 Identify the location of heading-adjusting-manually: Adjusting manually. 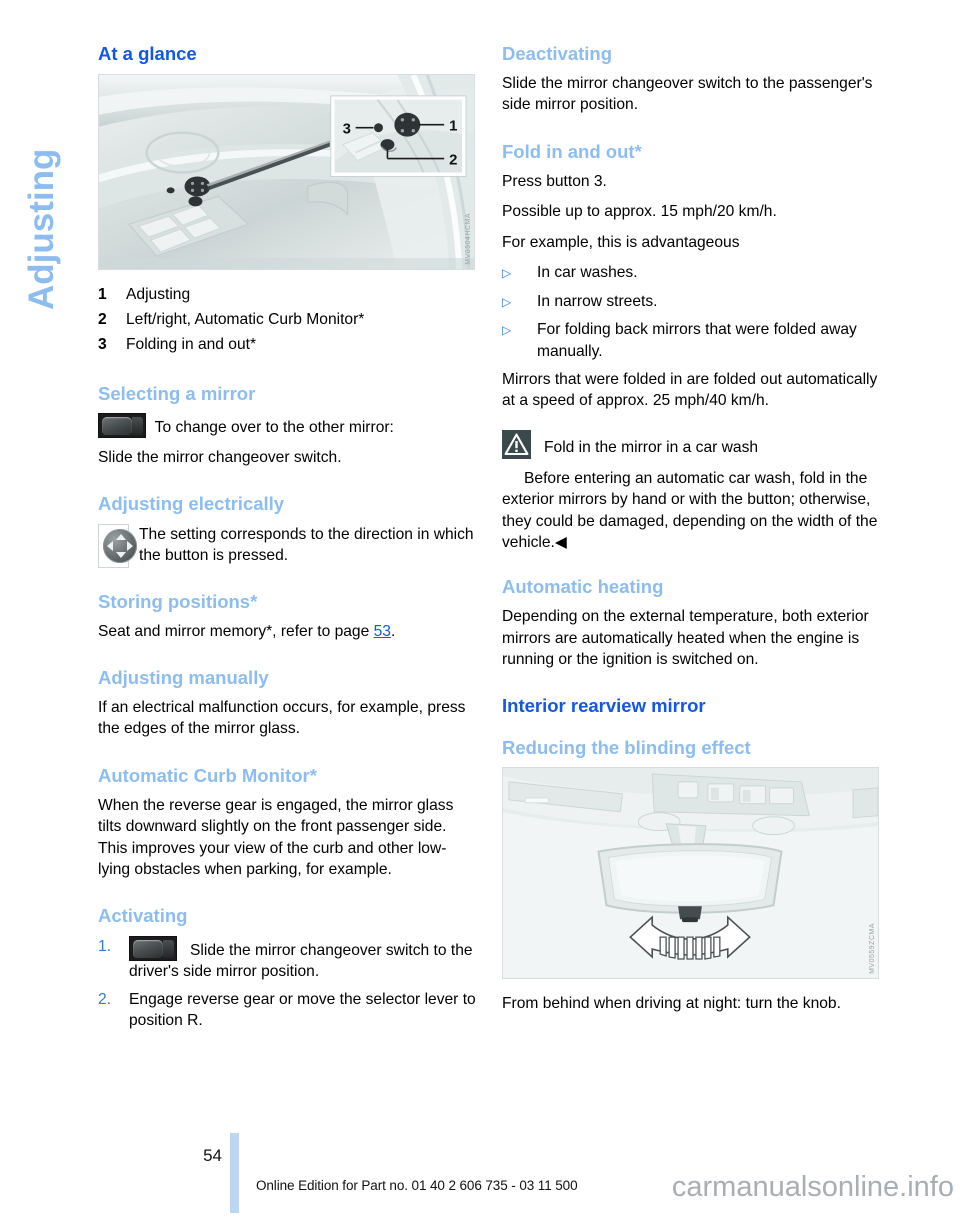
(183, 677).